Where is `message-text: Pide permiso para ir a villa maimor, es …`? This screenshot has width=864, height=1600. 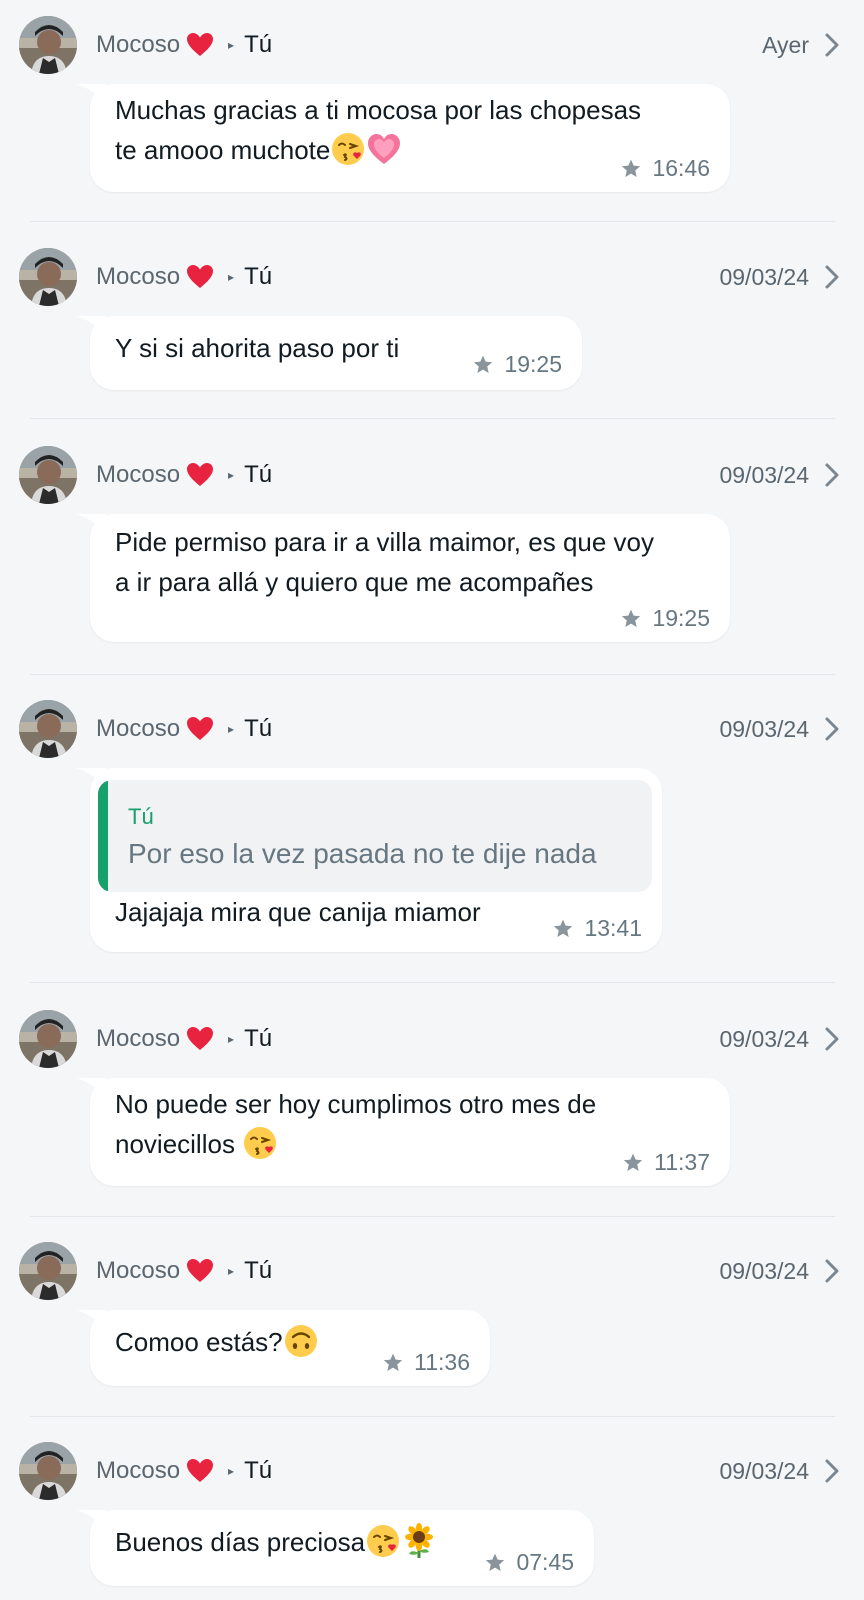
message-text: Pide permiso para ir a villa maimor, es … is located at coordinates (411, 562).